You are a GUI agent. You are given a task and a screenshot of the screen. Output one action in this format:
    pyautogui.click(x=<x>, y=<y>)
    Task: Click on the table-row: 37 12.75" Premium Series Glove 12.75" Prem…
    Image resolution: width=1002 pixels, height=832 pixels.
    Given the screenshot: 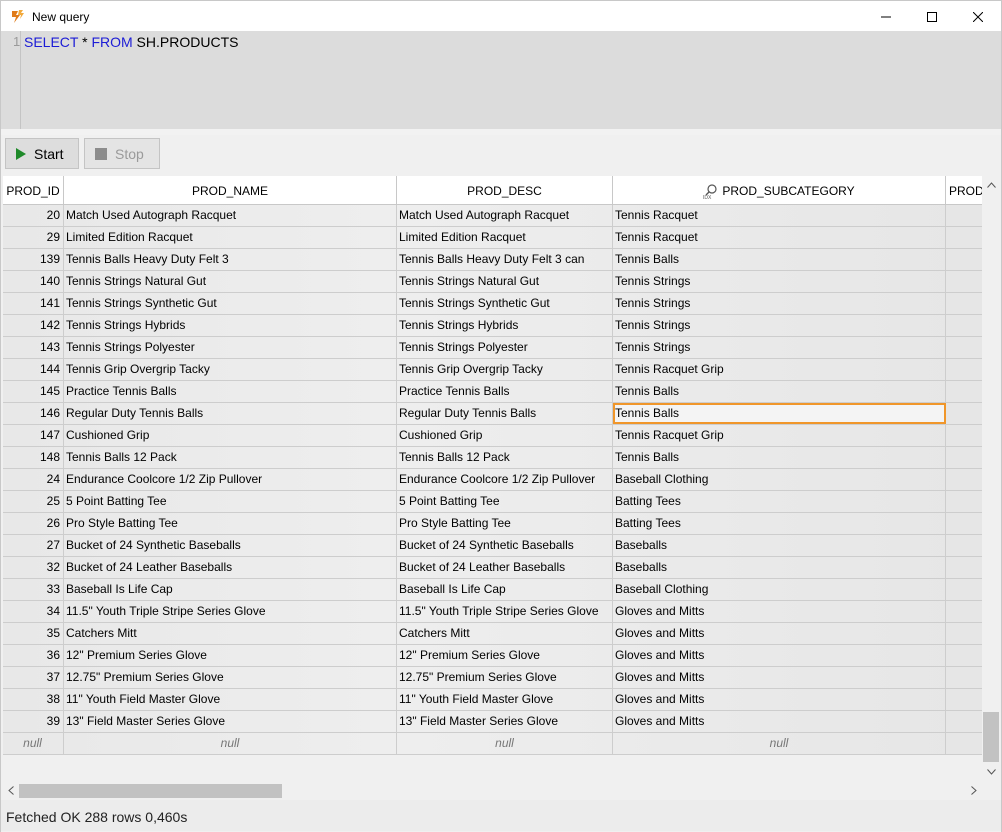 What is the action you would take?
    pyautogui.click(x=492, y=678)
    